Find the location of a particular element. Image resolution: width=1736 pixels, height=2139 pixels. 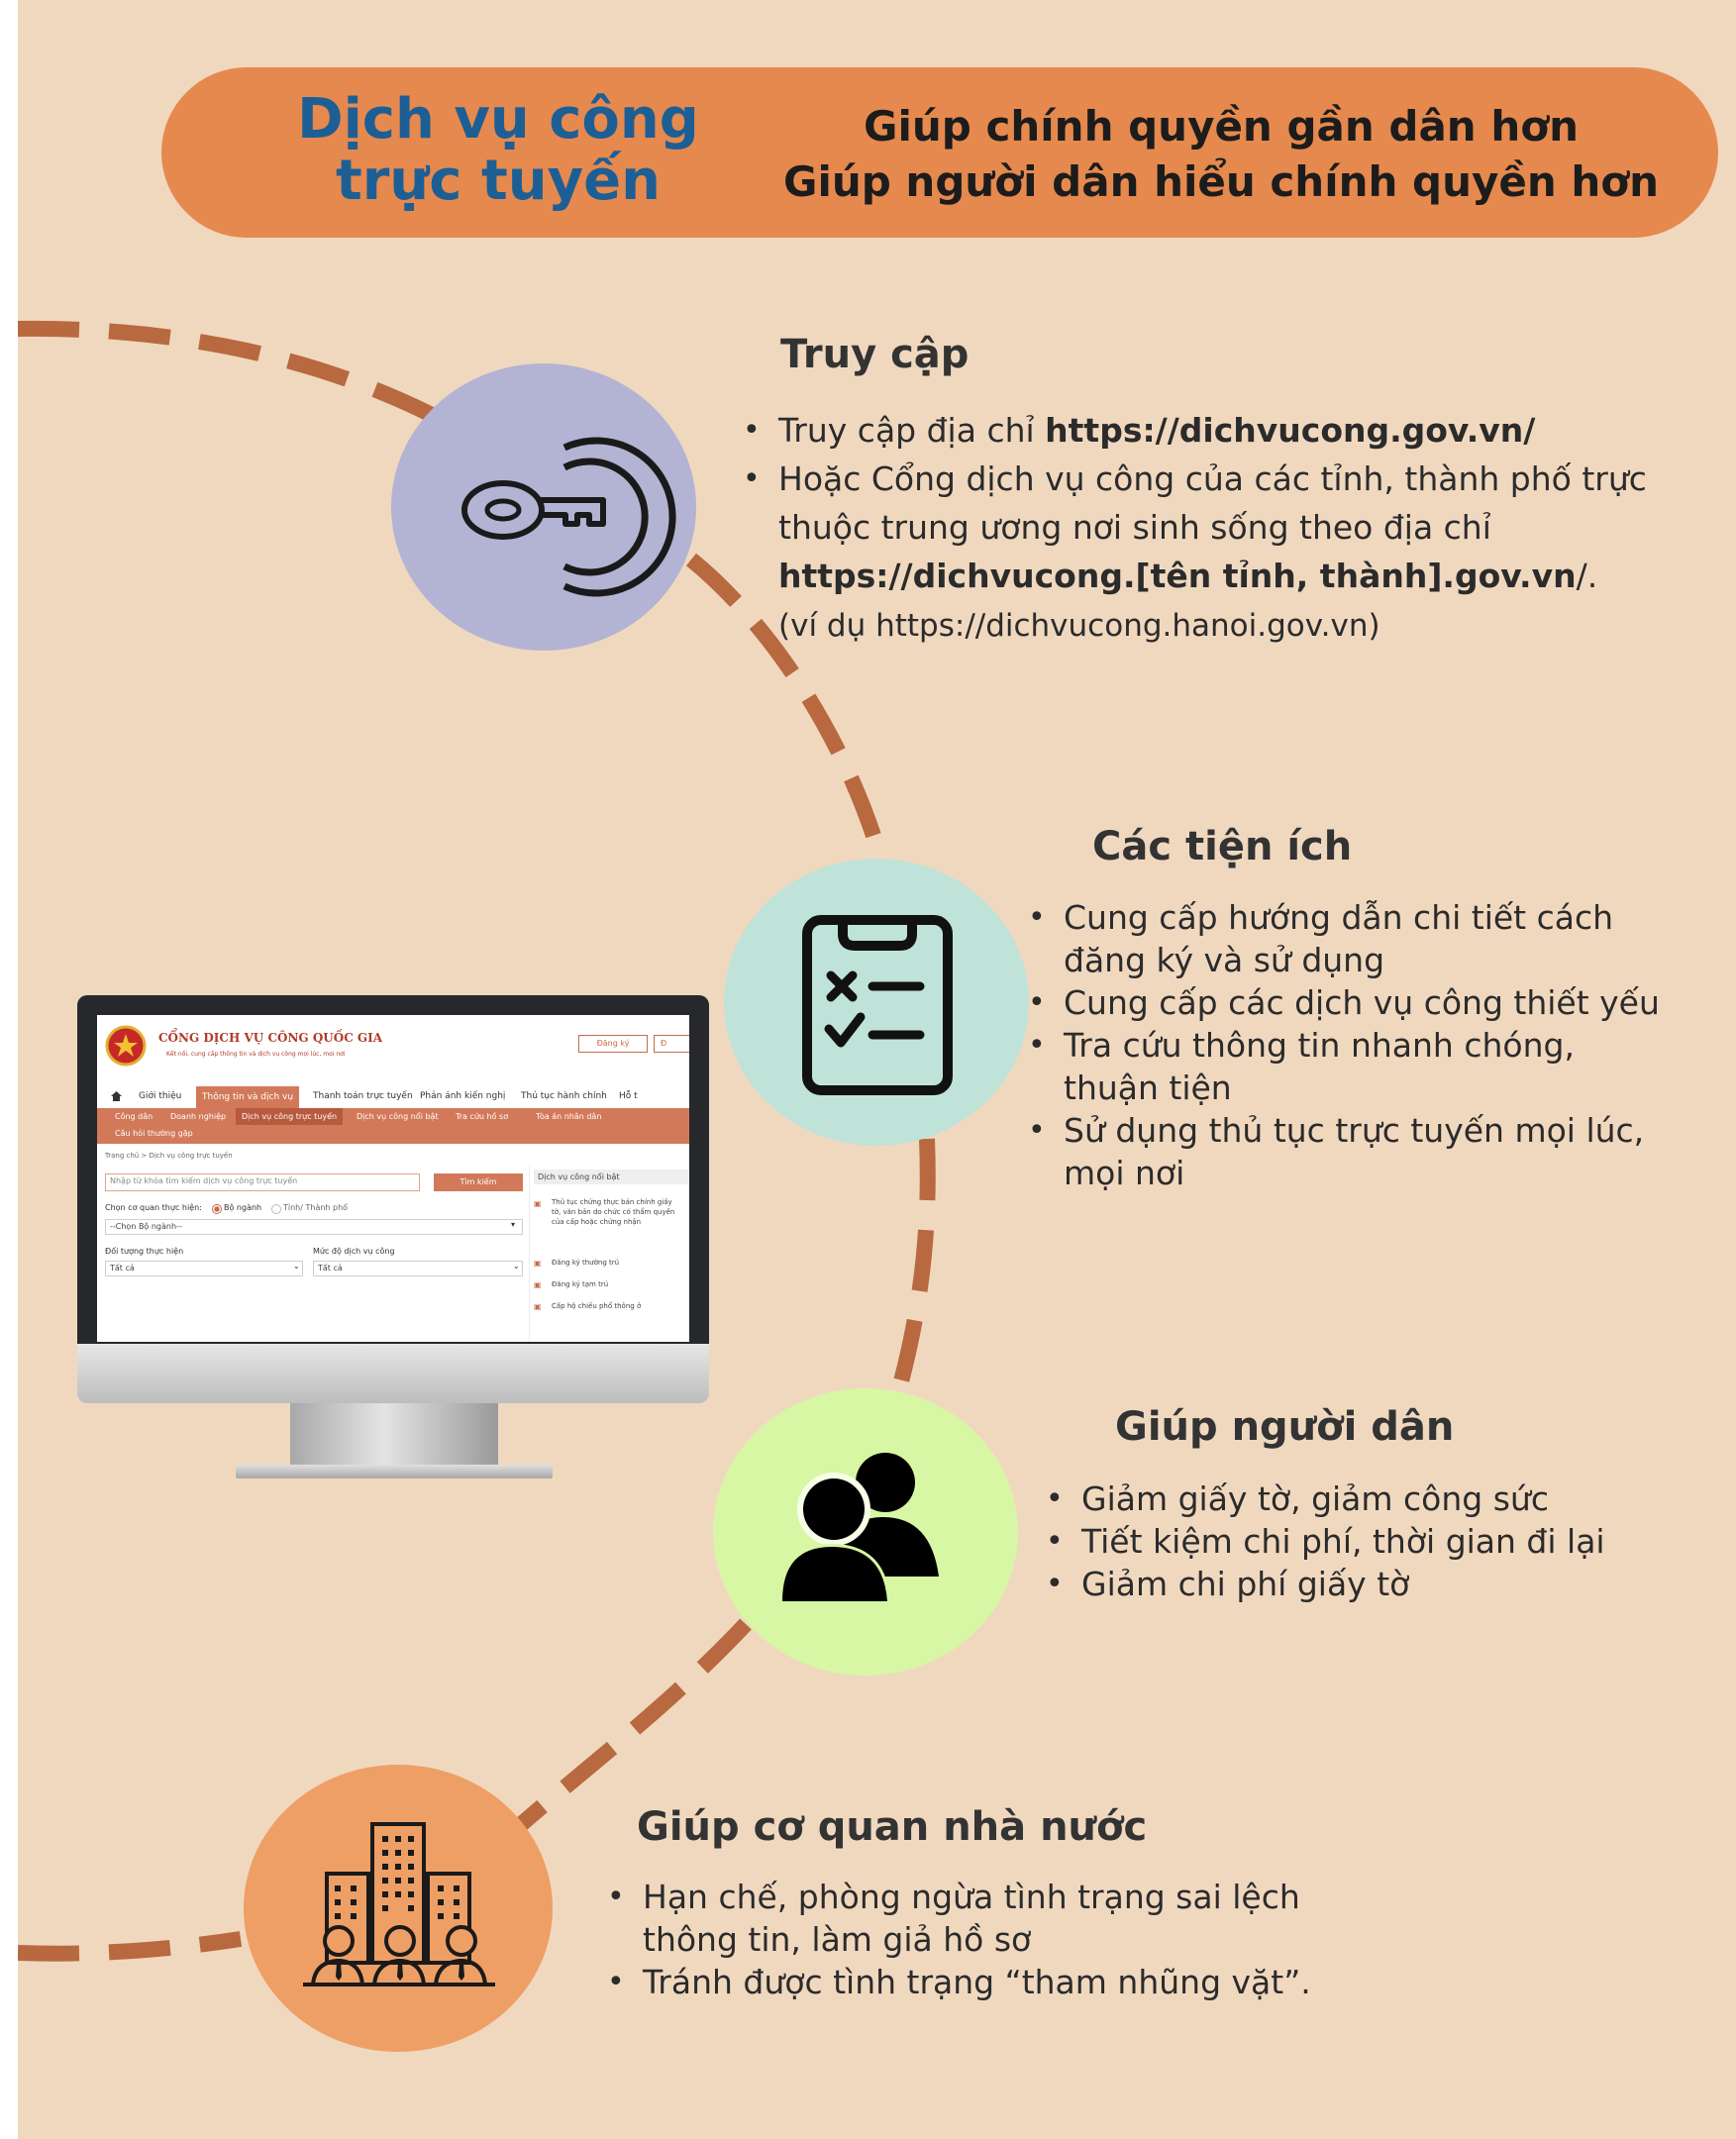

login-button: Đ is located at coordinates (671, 1044).